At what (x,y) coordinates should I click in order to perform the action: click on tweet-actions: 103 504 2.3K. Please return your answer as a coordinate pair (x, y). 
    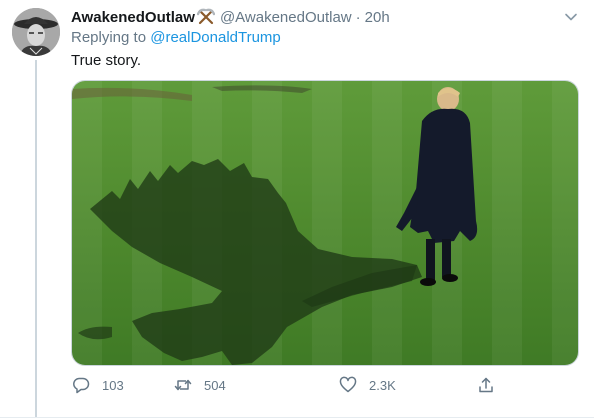
    Looking at the image, I should click on (287, 386).